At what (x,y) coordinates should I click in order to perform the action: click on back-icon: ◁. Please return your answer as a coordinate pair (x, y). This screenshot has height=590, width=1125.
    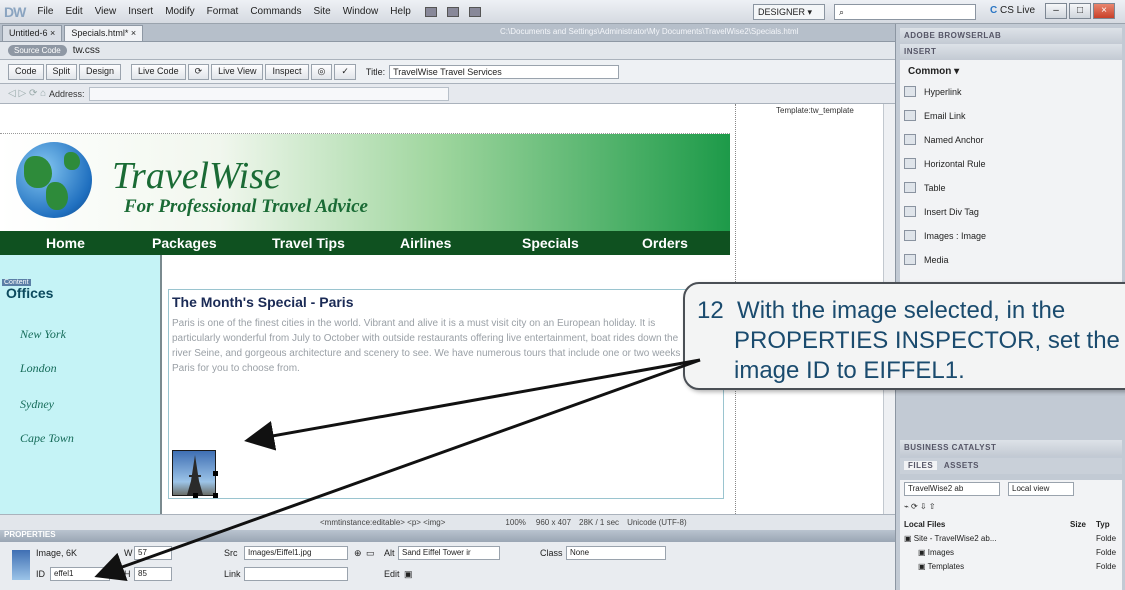
    Looking at the image, I should click on (12, 93).